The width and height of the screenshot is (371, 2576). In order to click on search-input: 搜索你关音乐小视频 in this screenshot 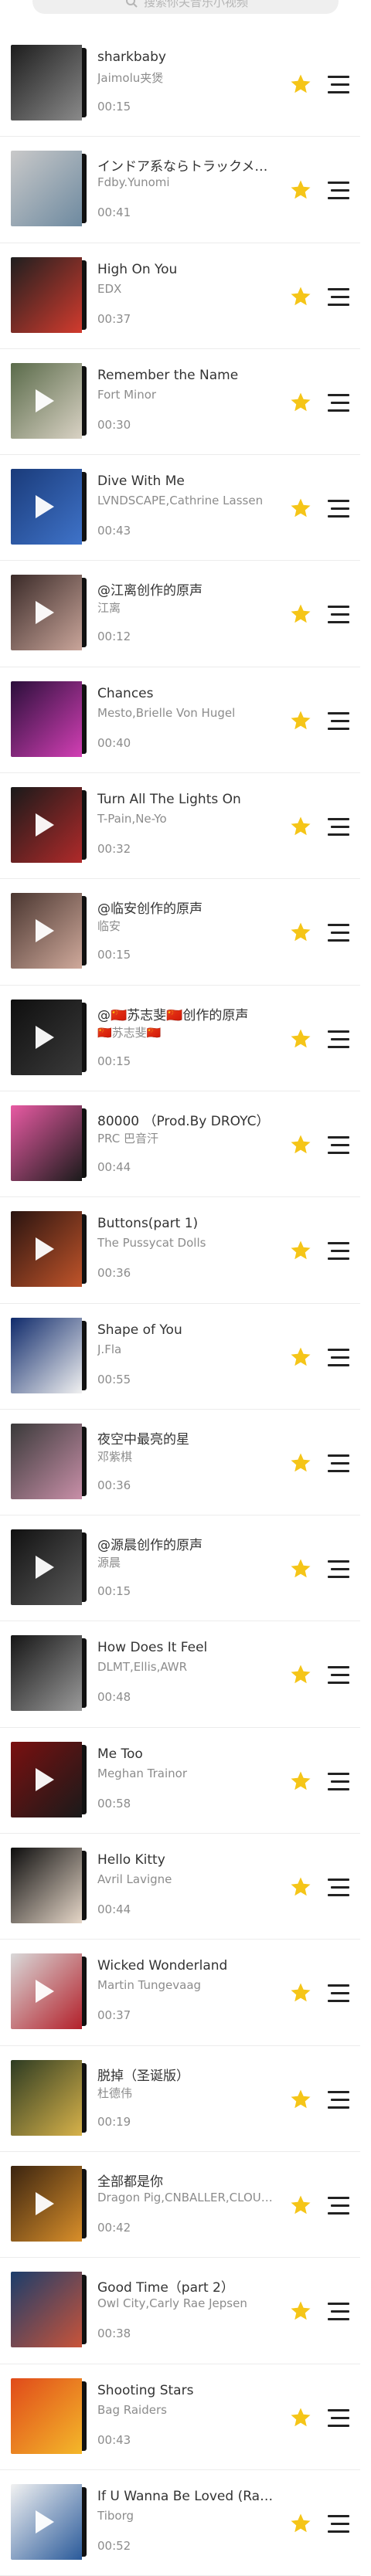, I will do `click(185, 7)`.